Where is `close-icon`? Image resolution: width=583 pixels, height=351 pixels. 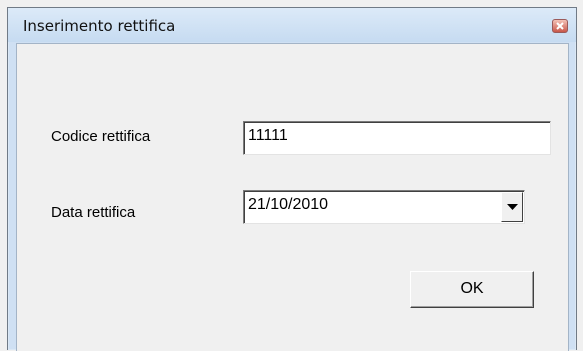 close-icon is located at coordinates (560, 26).